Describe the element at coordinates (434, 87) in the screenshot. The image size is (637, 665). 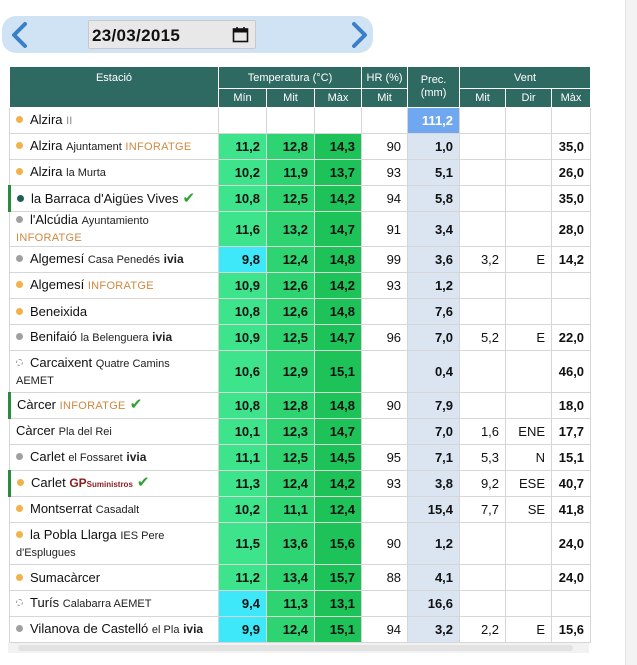
I see `header-prec: Prec. (mm)` at that location.